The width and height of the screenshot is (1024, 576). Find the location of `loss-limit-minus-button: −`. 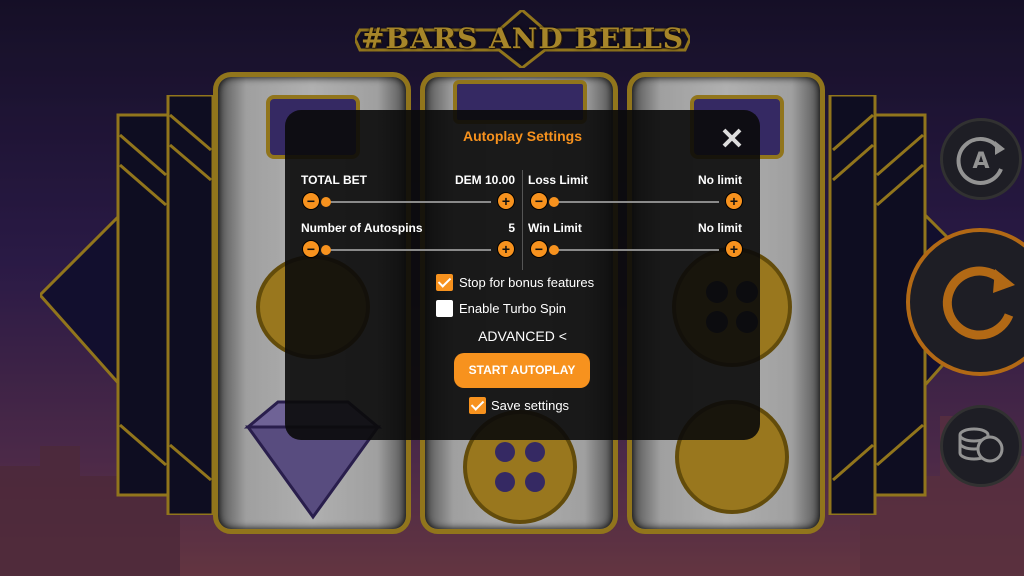

loss-limit-minus-button: − is located at coordinates (539, 201).